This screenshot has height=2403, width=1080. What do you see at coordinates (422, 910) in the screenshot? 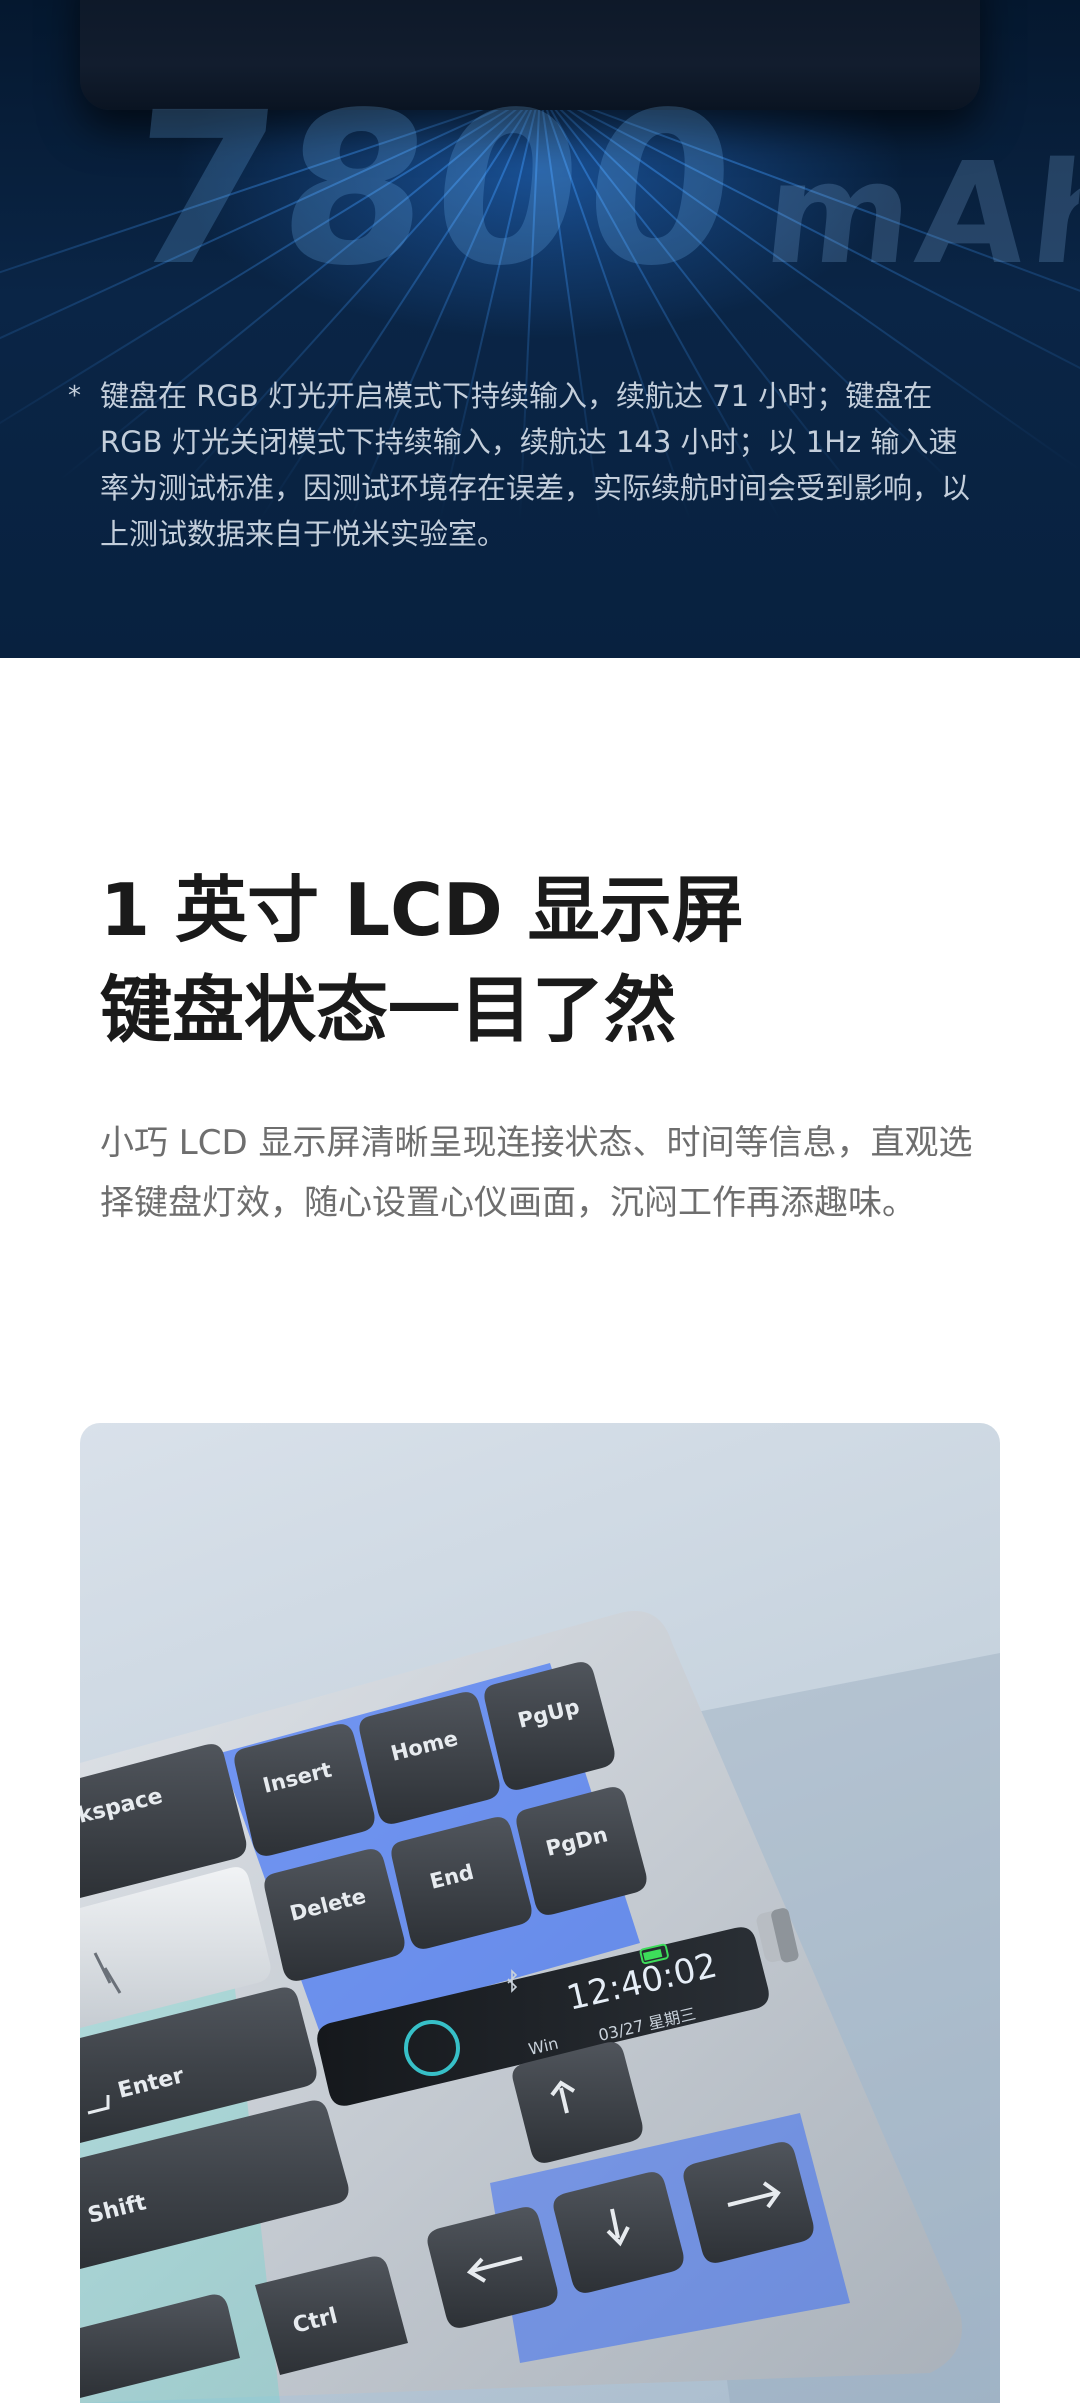
I see `section-title-line1: 1 英寸 LCD 显示屏` at bounding box center [422, 910].